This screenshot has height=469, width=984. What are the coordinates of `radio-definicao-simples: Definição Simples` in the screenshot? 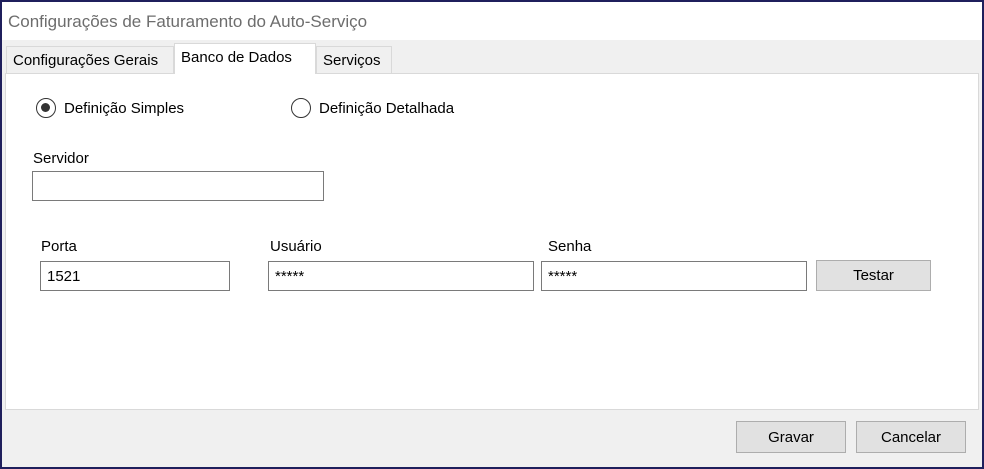 It's located at (110, 108).